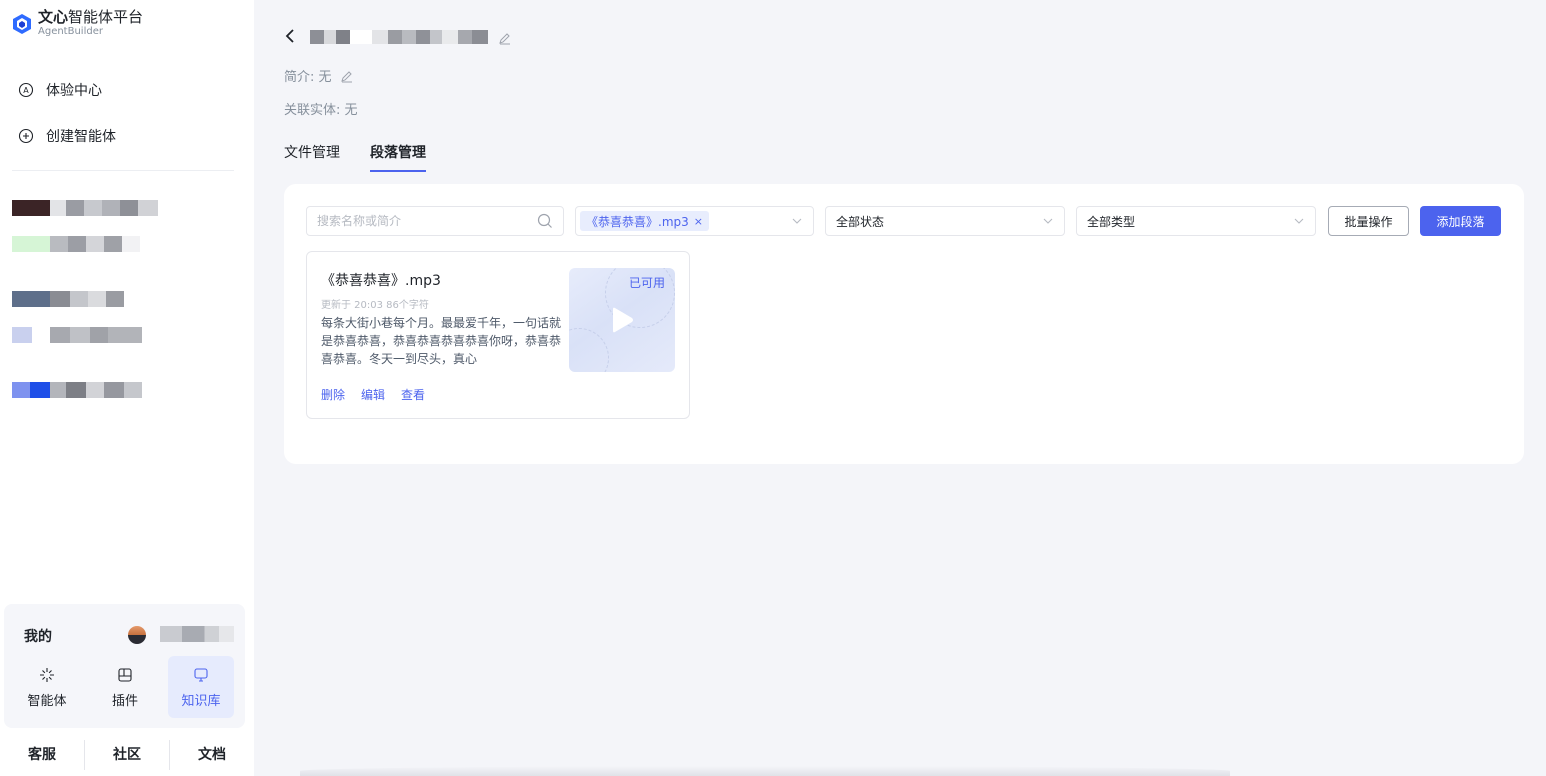  What do you see at coordinates (197, 634) in the screenshot?
I see `username-redacted` at bounding box center [197, 634].